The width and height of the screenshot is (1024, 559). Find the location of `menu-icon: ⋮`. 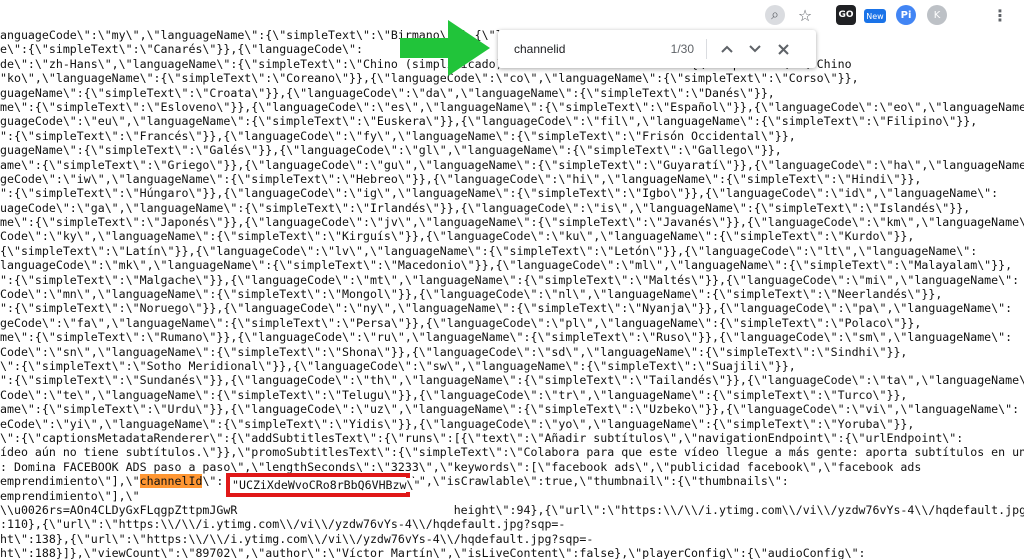

menu-icon: ⋮ is located at coordinates (1000, 15).